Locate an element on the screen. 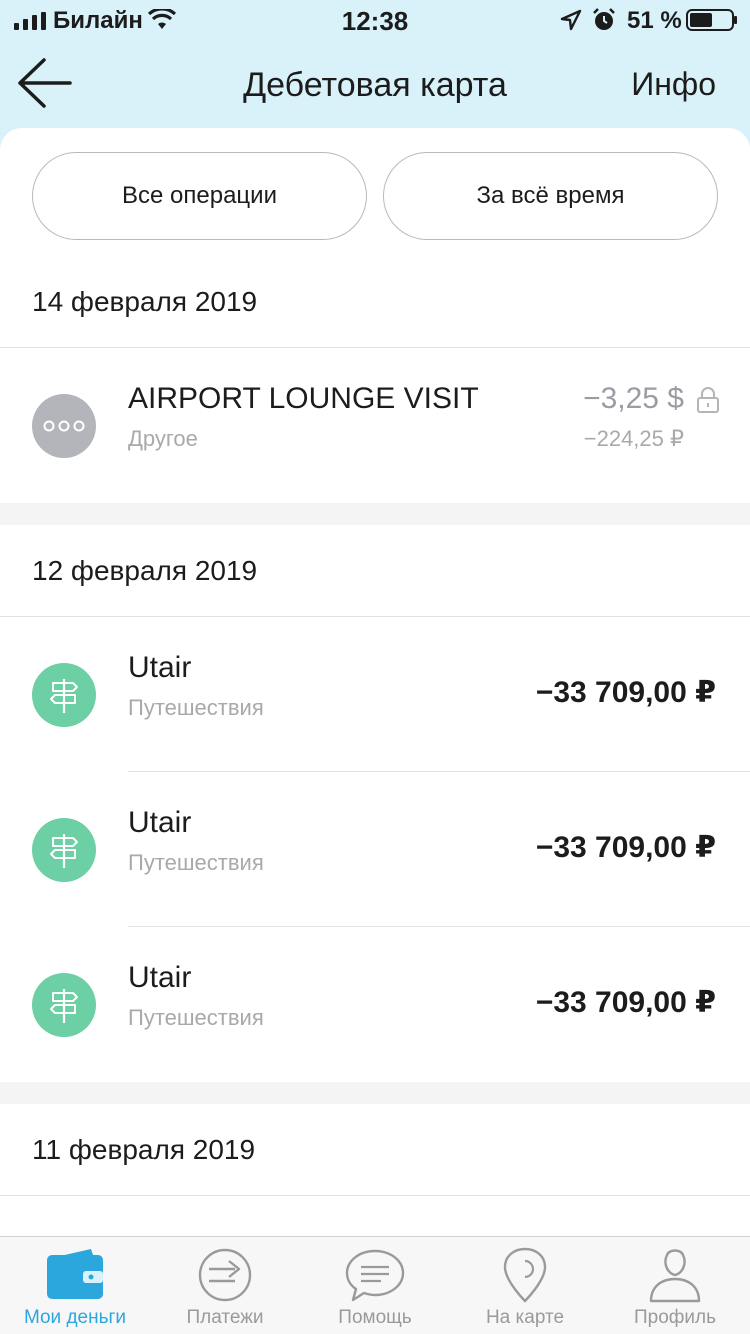 The image size is (750, 1334). list-continuation is located at coordinates (375, 1216).